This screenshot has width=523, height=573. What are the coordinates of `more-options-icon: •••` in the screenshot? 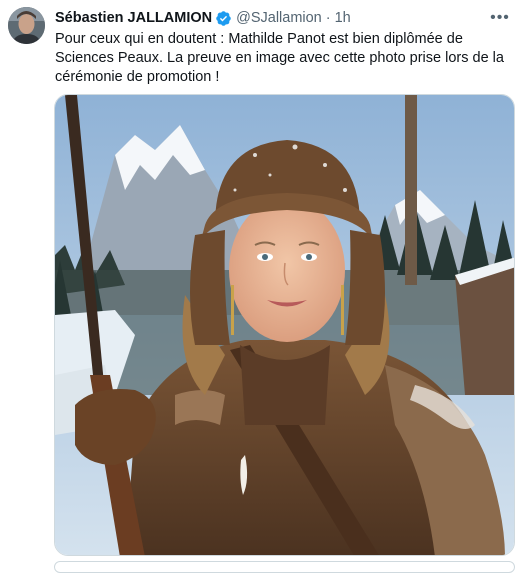 It's located at (500, 18).